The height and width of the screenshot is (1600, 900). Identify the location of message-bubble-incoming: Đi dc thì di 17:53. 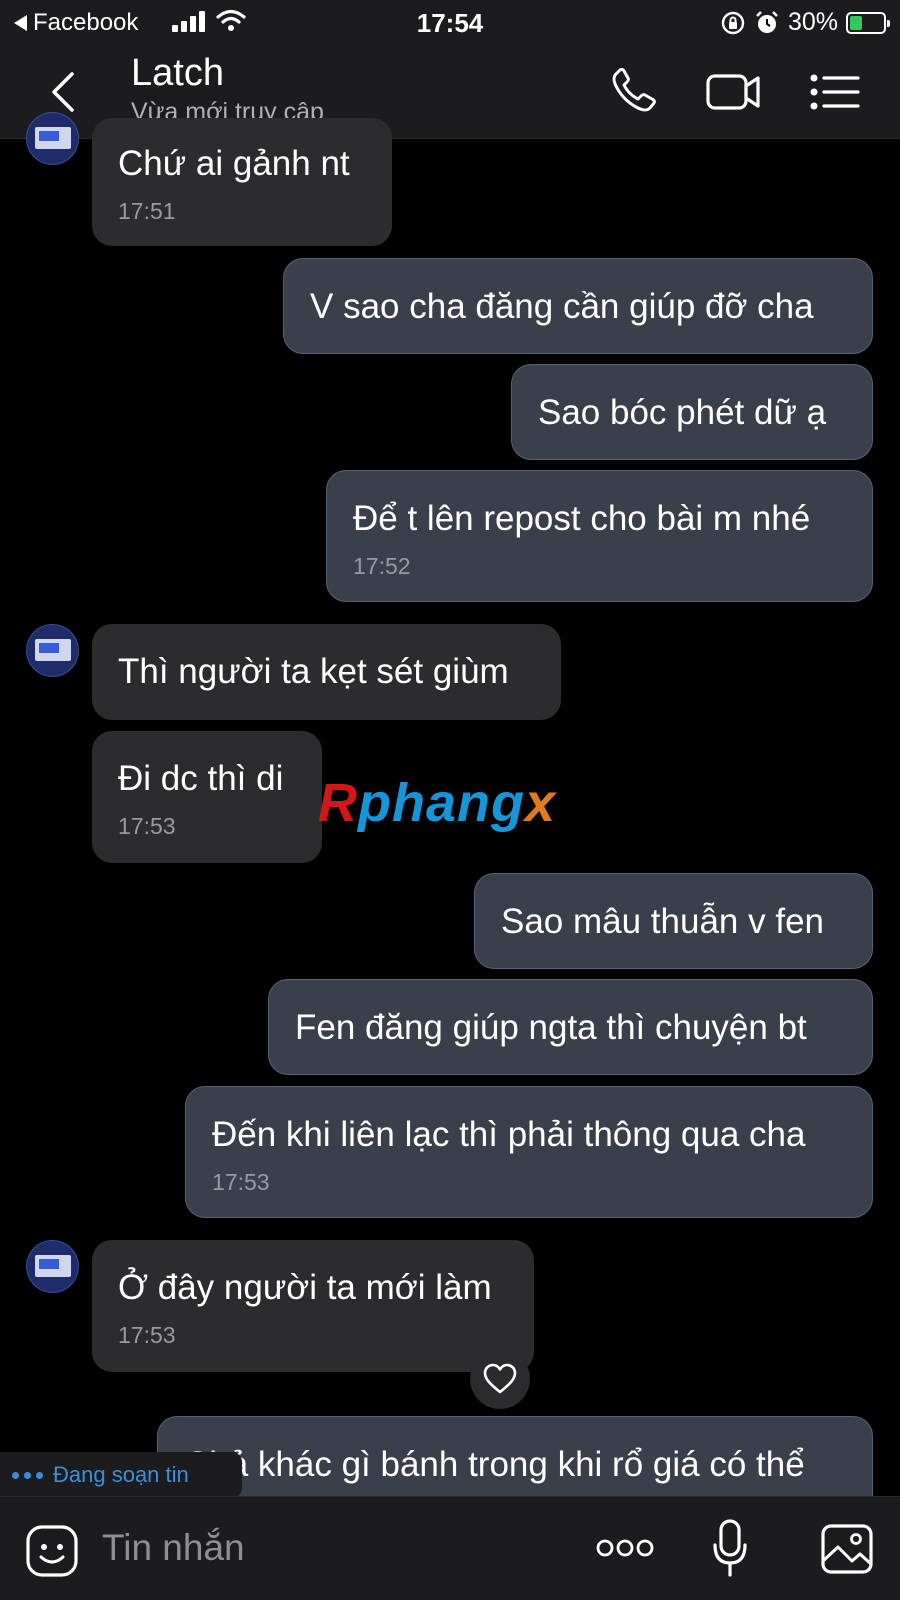
(207, 797).